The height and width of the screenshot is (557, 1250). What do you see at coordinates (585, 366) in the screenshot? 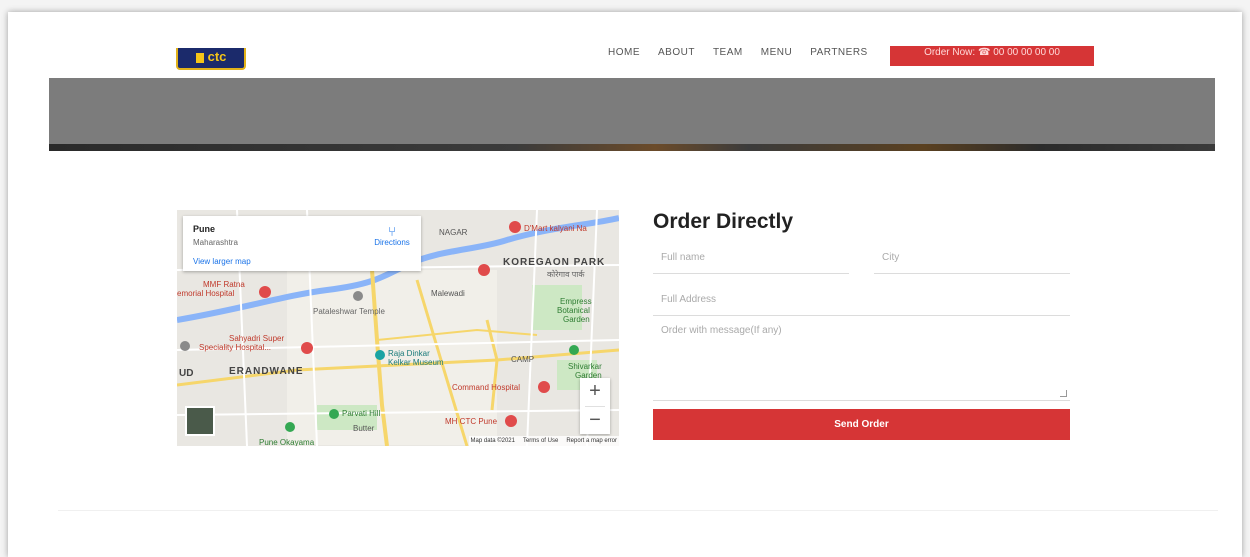
I see `map-label-shivarkar: Shivarkar` at bounding box center [585, 366].